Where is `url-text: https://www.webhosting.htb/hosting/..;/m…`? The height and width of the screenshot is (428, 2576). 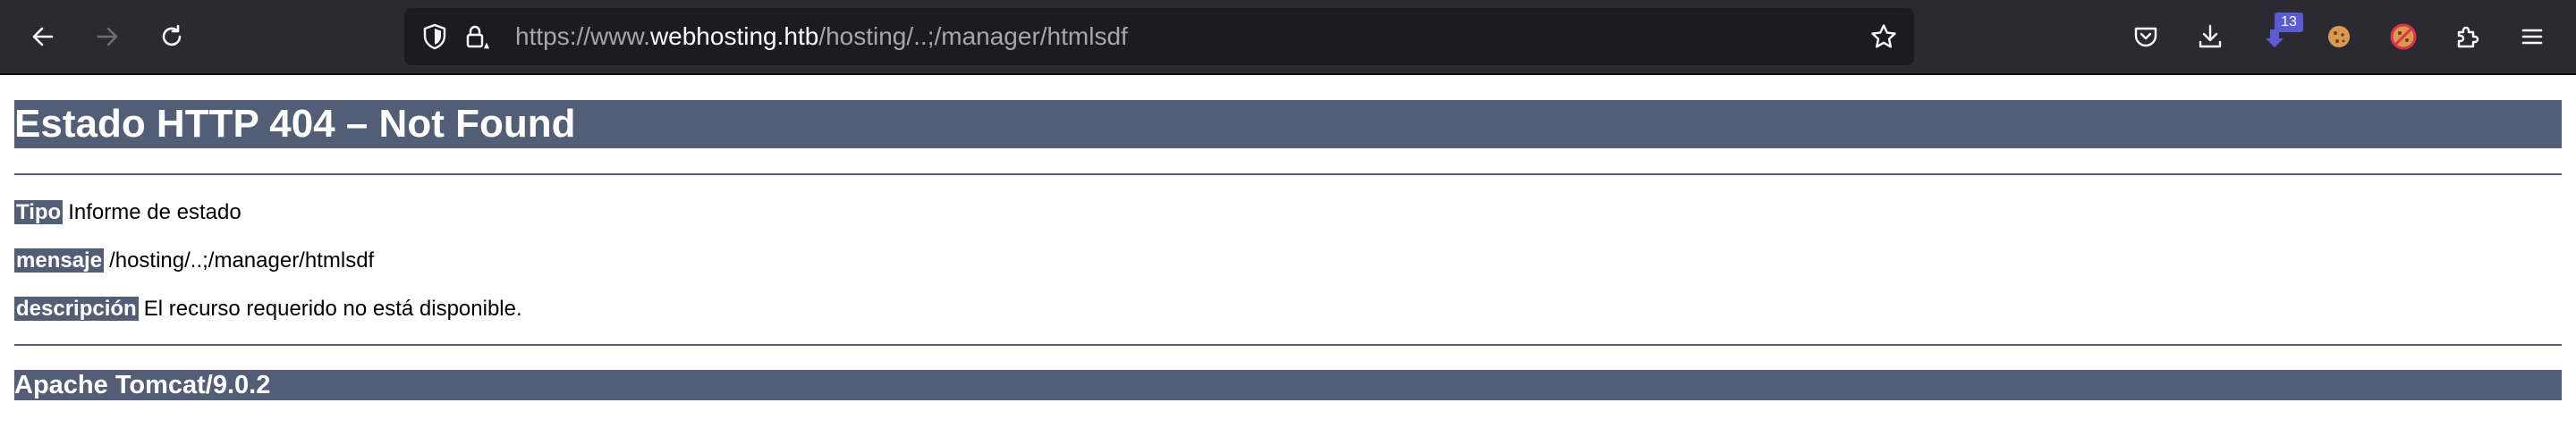
url-text: https://www.webhosting.htb/hosting/..;/m… is located at coordinates (821, 36).